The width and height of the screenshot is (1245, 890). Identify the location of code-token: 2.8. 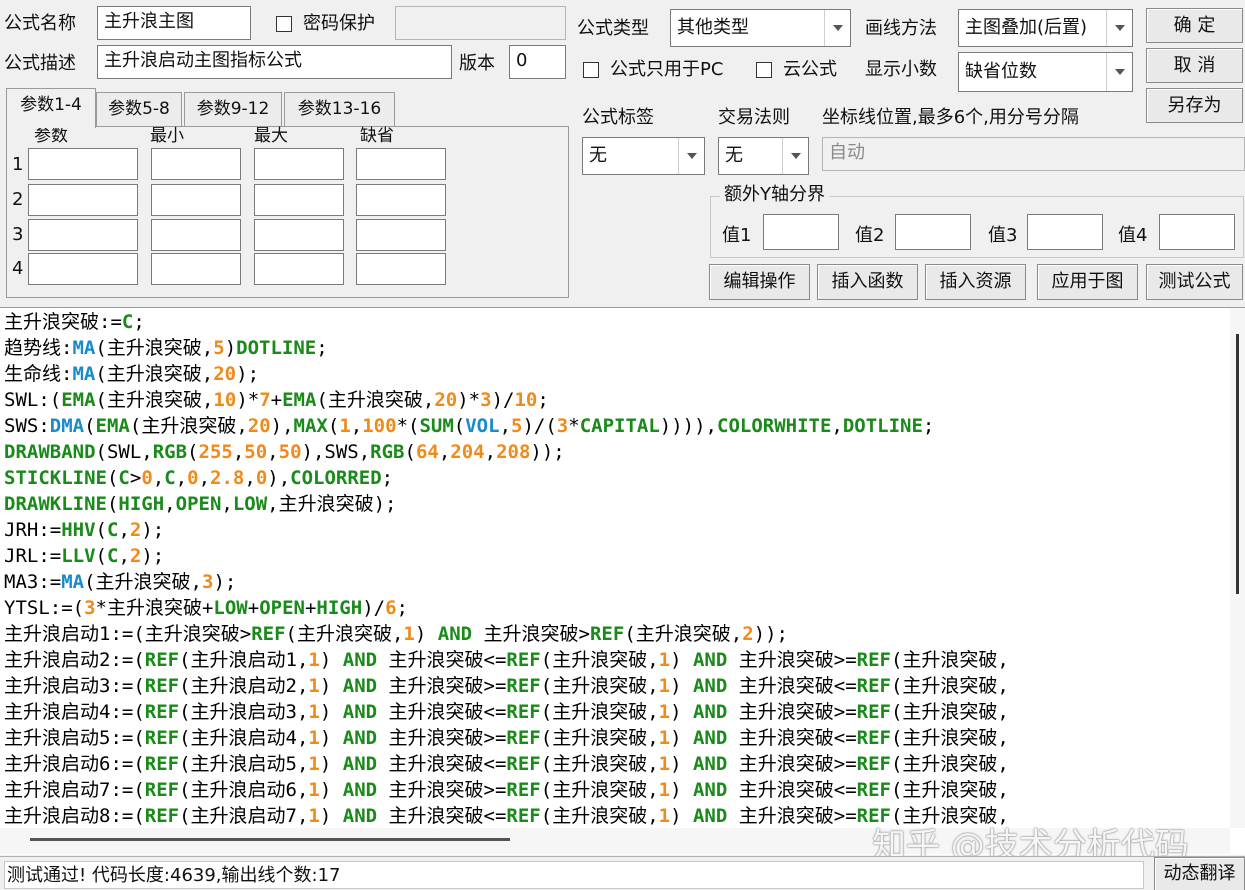
(227, 478).